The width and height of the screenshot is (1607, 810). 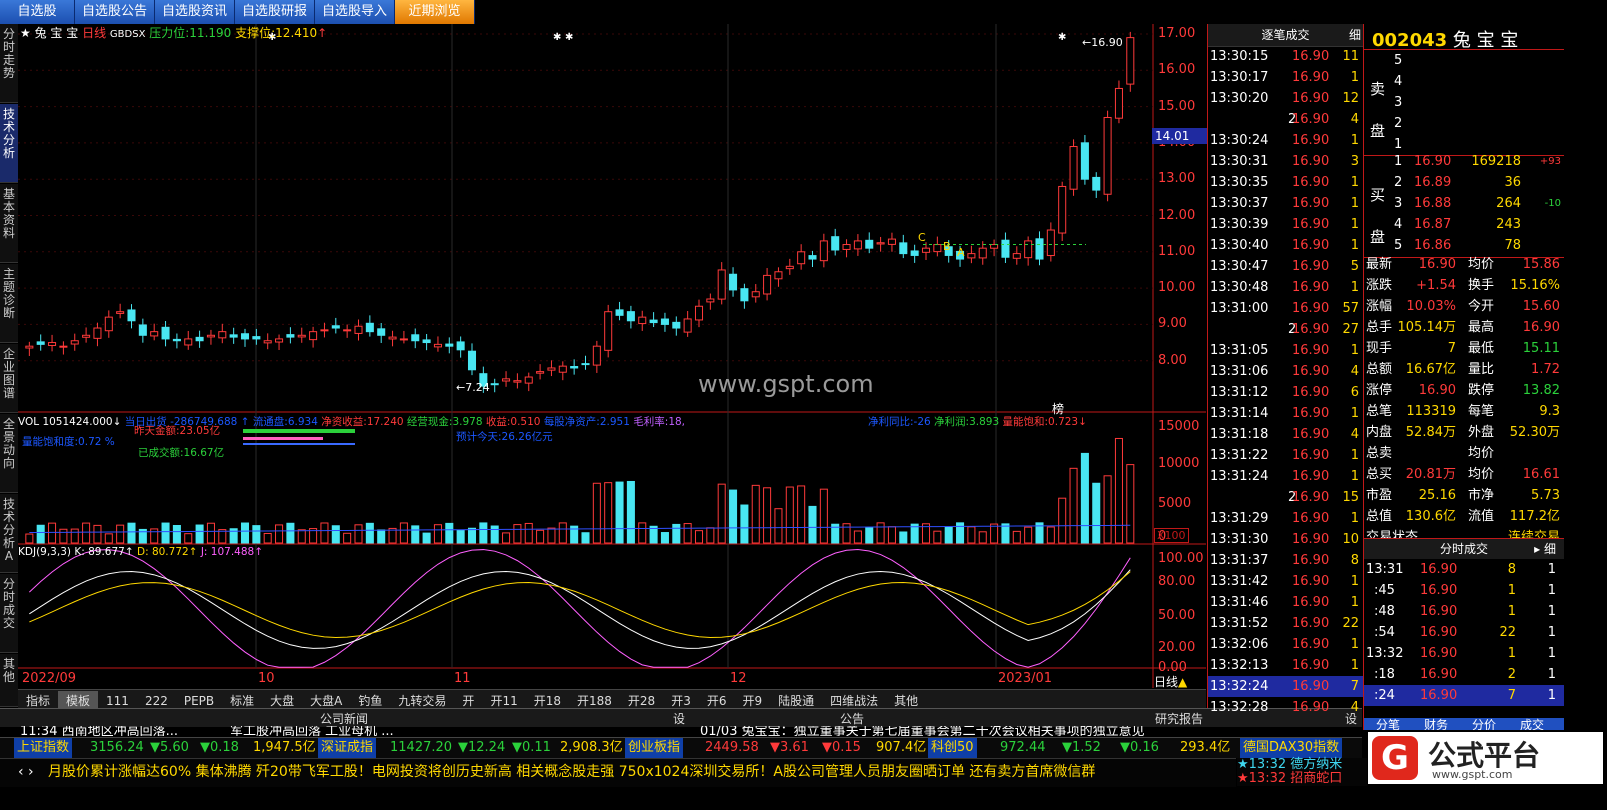 I want to click on indicator-tab-15: 开3, so click(x=681, y=700).